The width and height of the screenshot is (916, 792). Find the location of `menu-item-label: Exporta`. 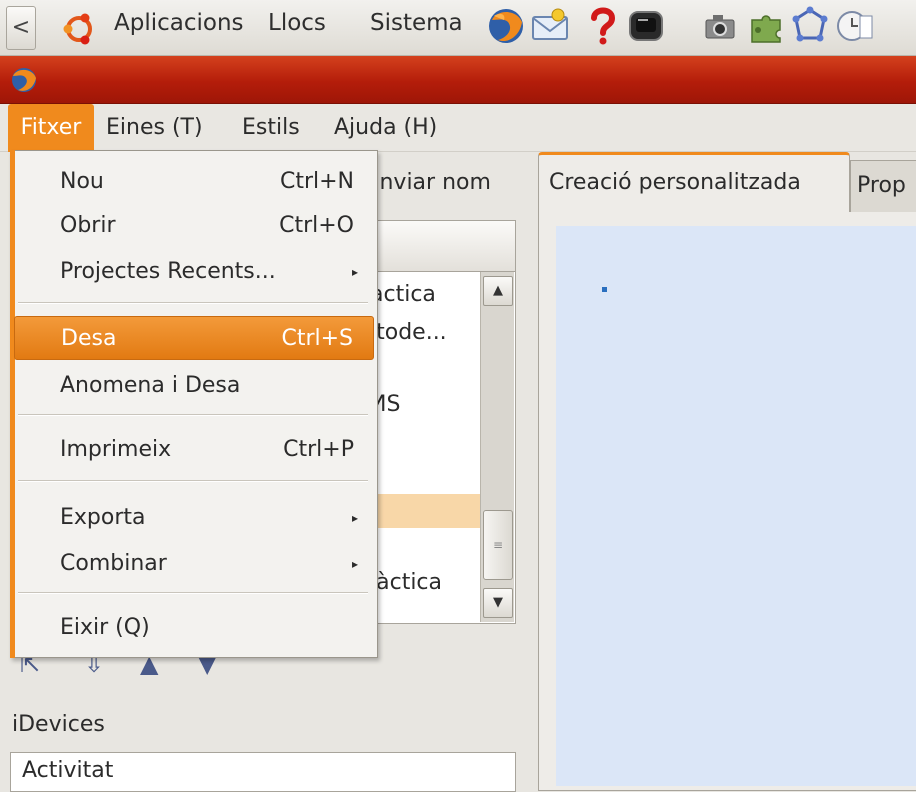

menu-item-label: Exporta is located at coordinates (103, 517).